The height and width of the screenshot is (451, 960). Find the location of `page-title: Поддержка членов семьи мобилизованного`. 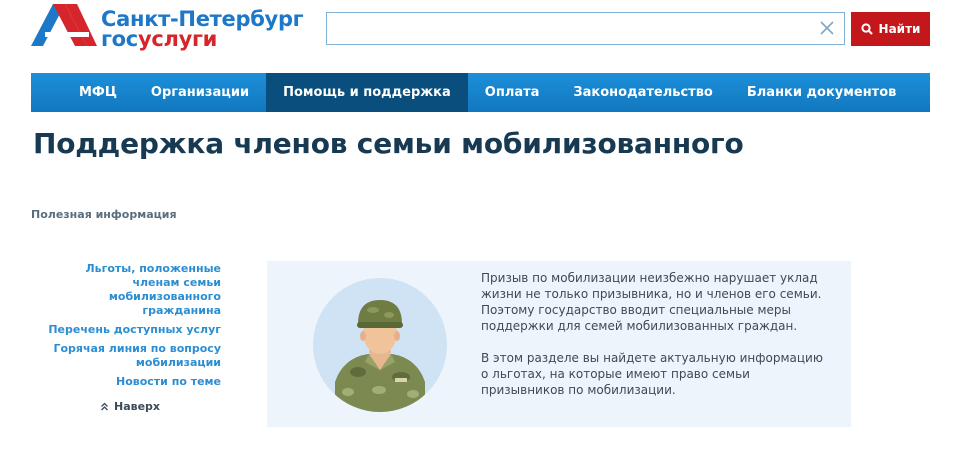

page-title: Поддержка членов семьи мобилизованного is located at coordinates (388, 143).